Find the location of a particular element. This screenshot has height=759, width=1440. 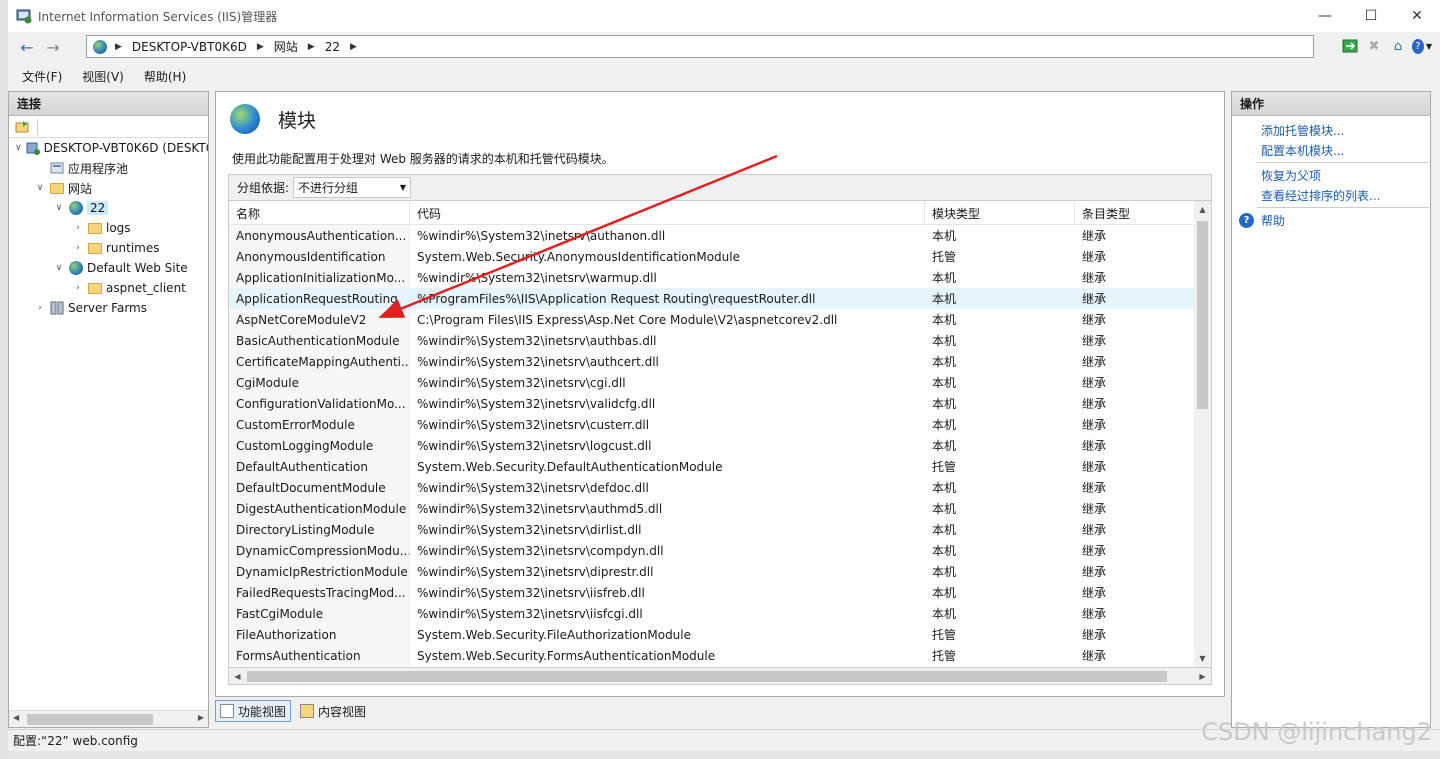

cell-code: %windir%\System32\inetsrv\iisfreb.dll is located at coordinates (531, 592).